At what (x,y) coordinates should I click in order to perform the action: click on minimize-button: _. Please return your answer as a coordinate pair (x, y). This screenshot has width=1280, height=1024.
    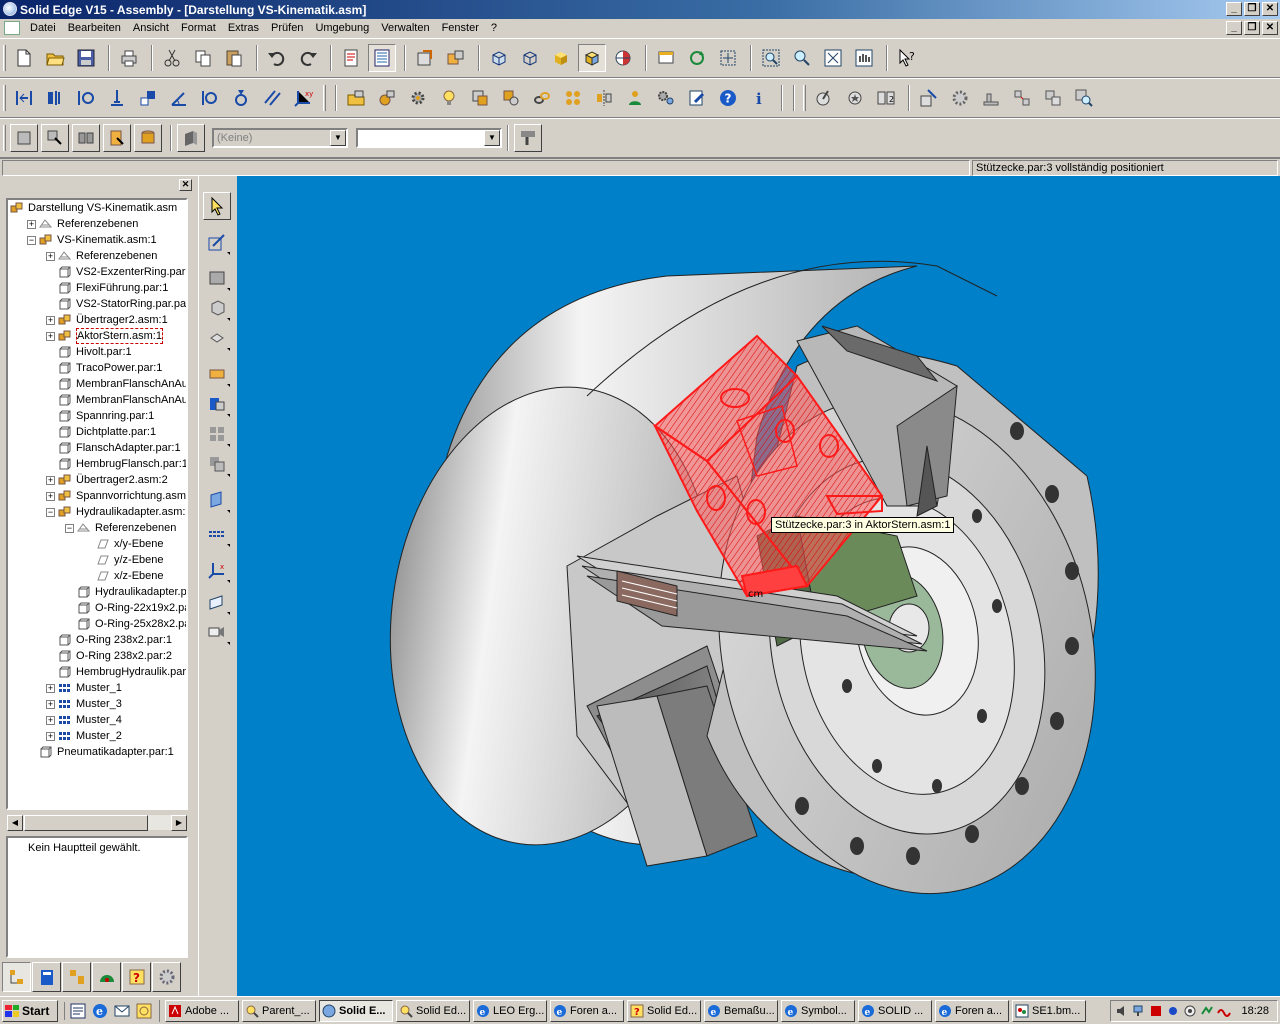
    Looking at the image, I should click on (1234, 9).